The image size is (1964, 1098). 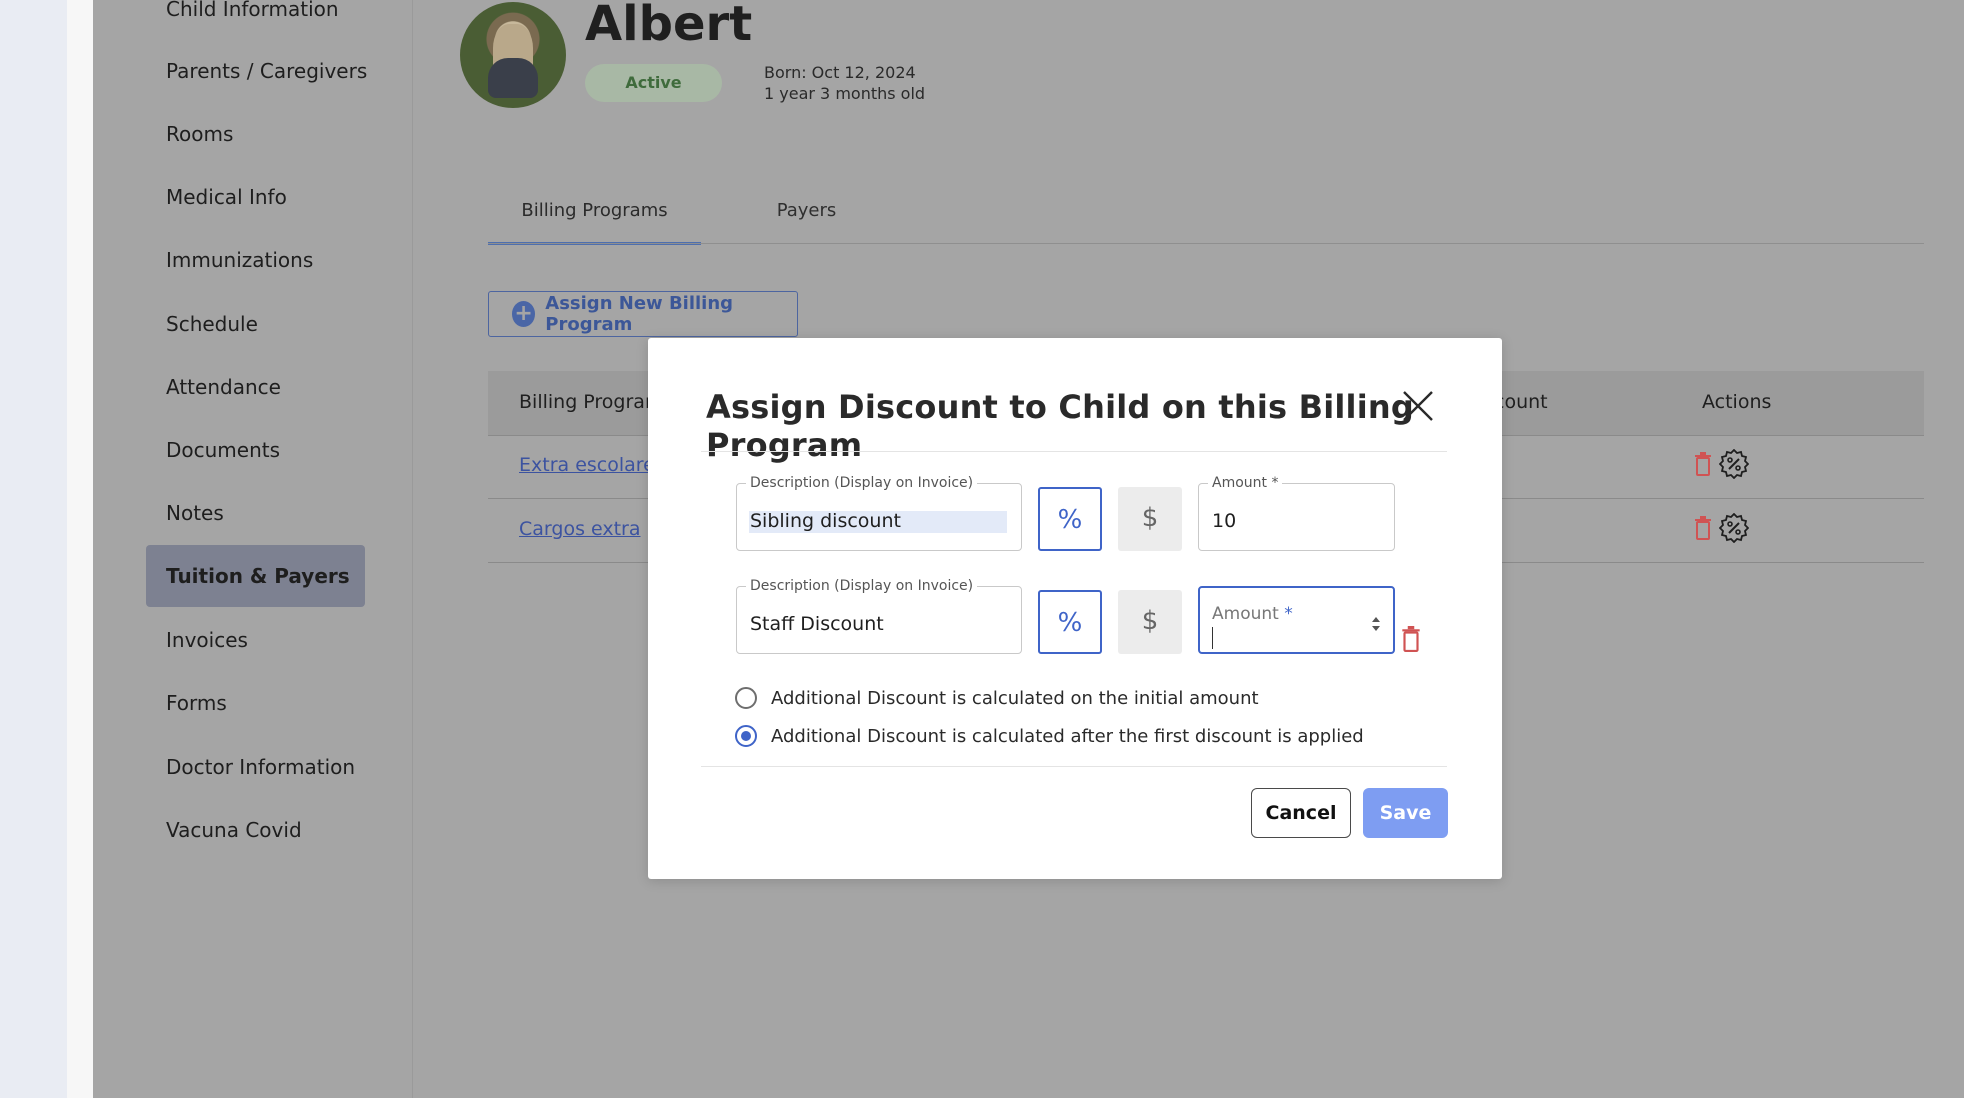 I want to click on billing-program-link: Extra escolares, so click(x=592, y=465).